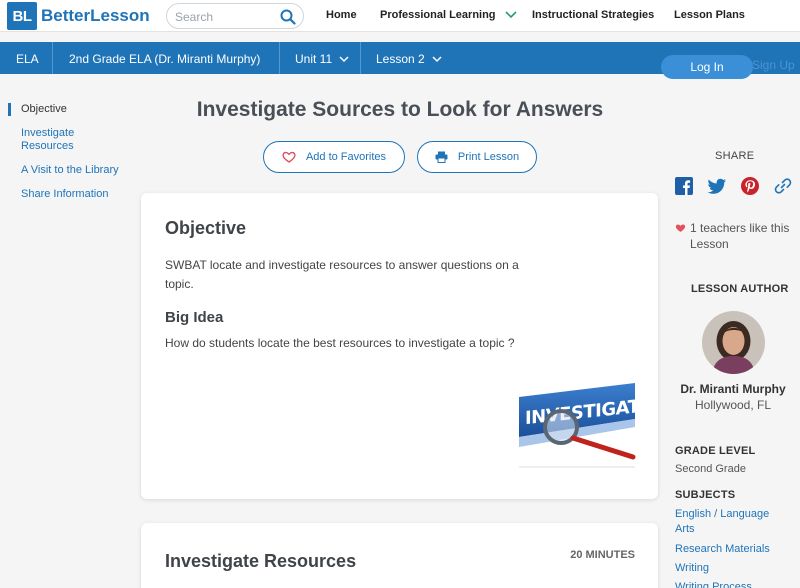  I want to click on print-lesson-button: Print Lesson, so click(477, 157).